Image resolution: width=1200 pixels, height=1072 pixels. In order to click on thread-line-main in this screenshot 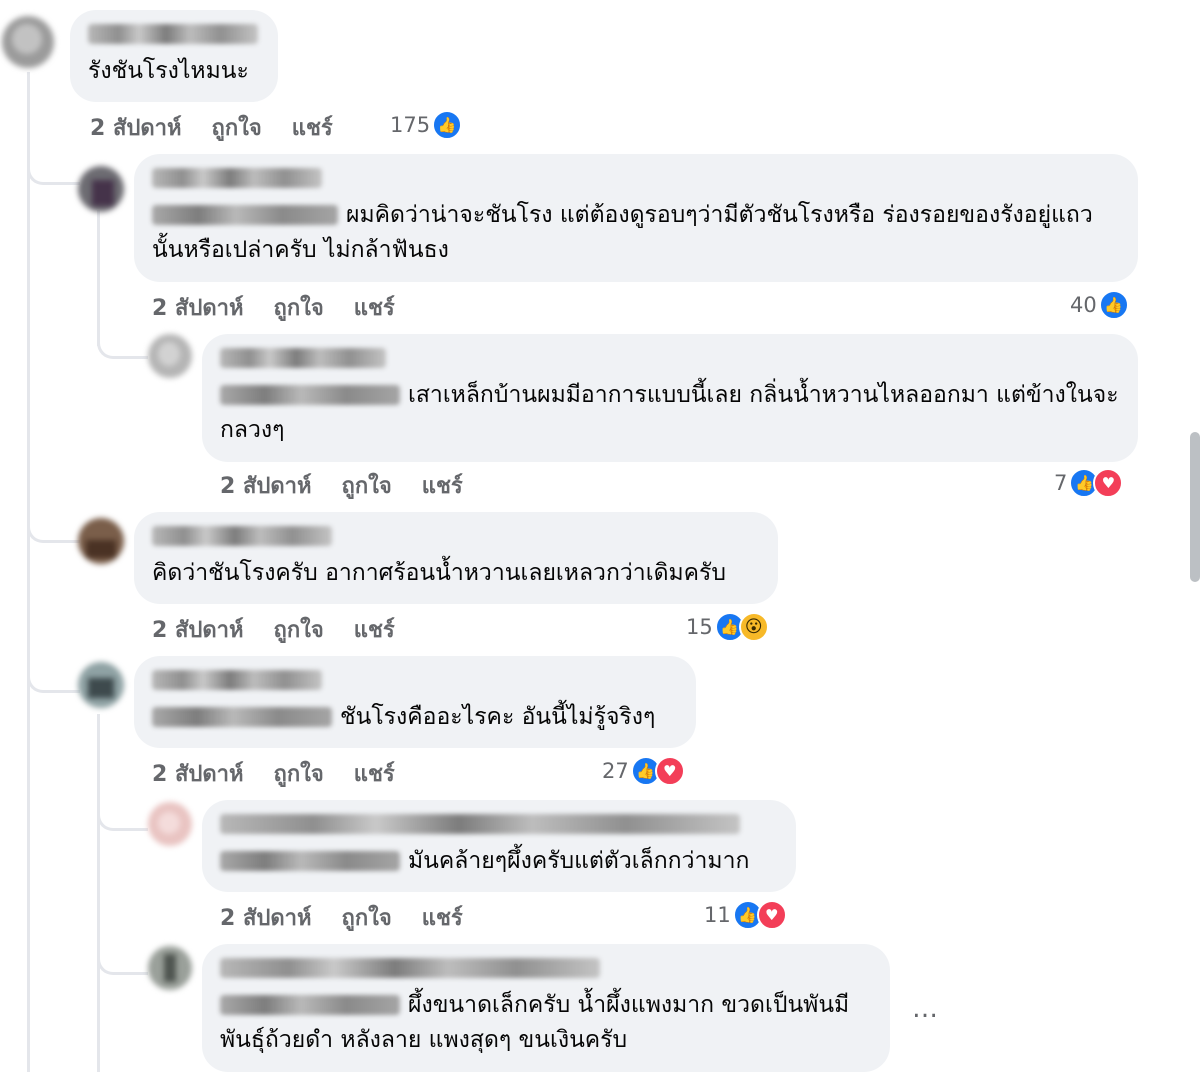, I will do `click(28, 572)`.